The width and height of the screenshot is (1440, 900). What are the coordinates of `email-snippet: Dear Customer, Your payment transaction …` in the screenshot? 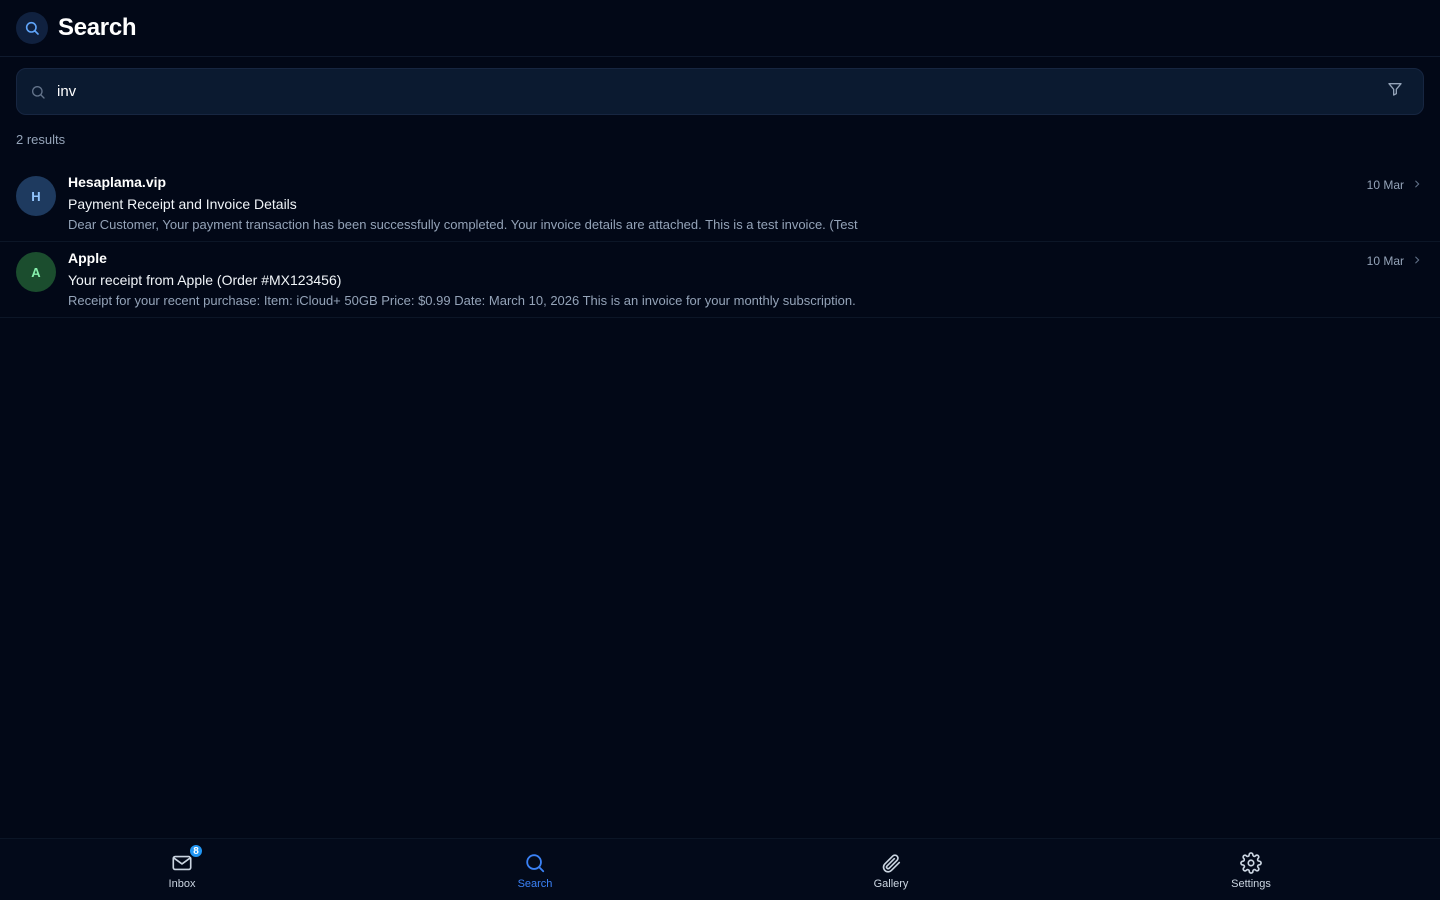 It's located at (463, 224).